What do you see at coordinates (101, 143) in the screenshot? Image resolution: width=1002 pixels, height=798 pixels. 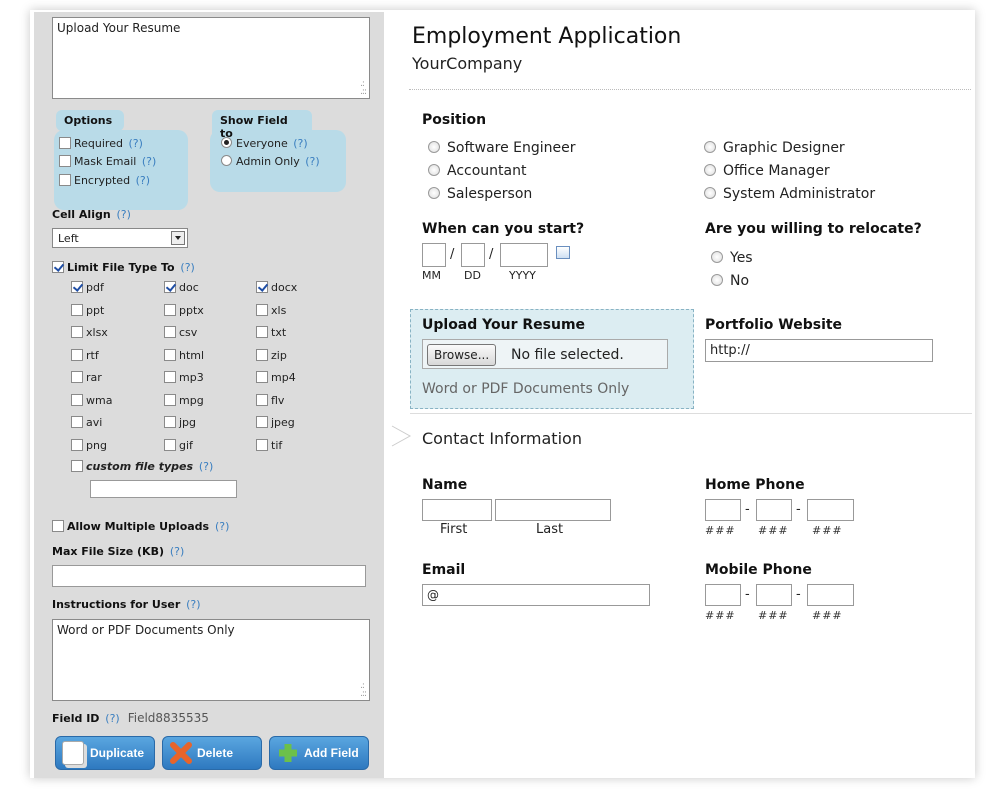 I see `option-required: Required (?)` at bounding box center [101, 143].